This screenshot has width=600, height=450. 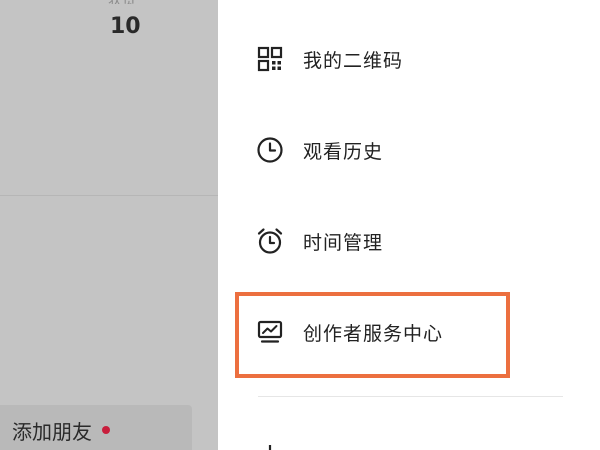 What do you see at coordinates (125, 26) in the screenshot?
I see `likes-stat-value: 10` at bounding box center [125, 26].